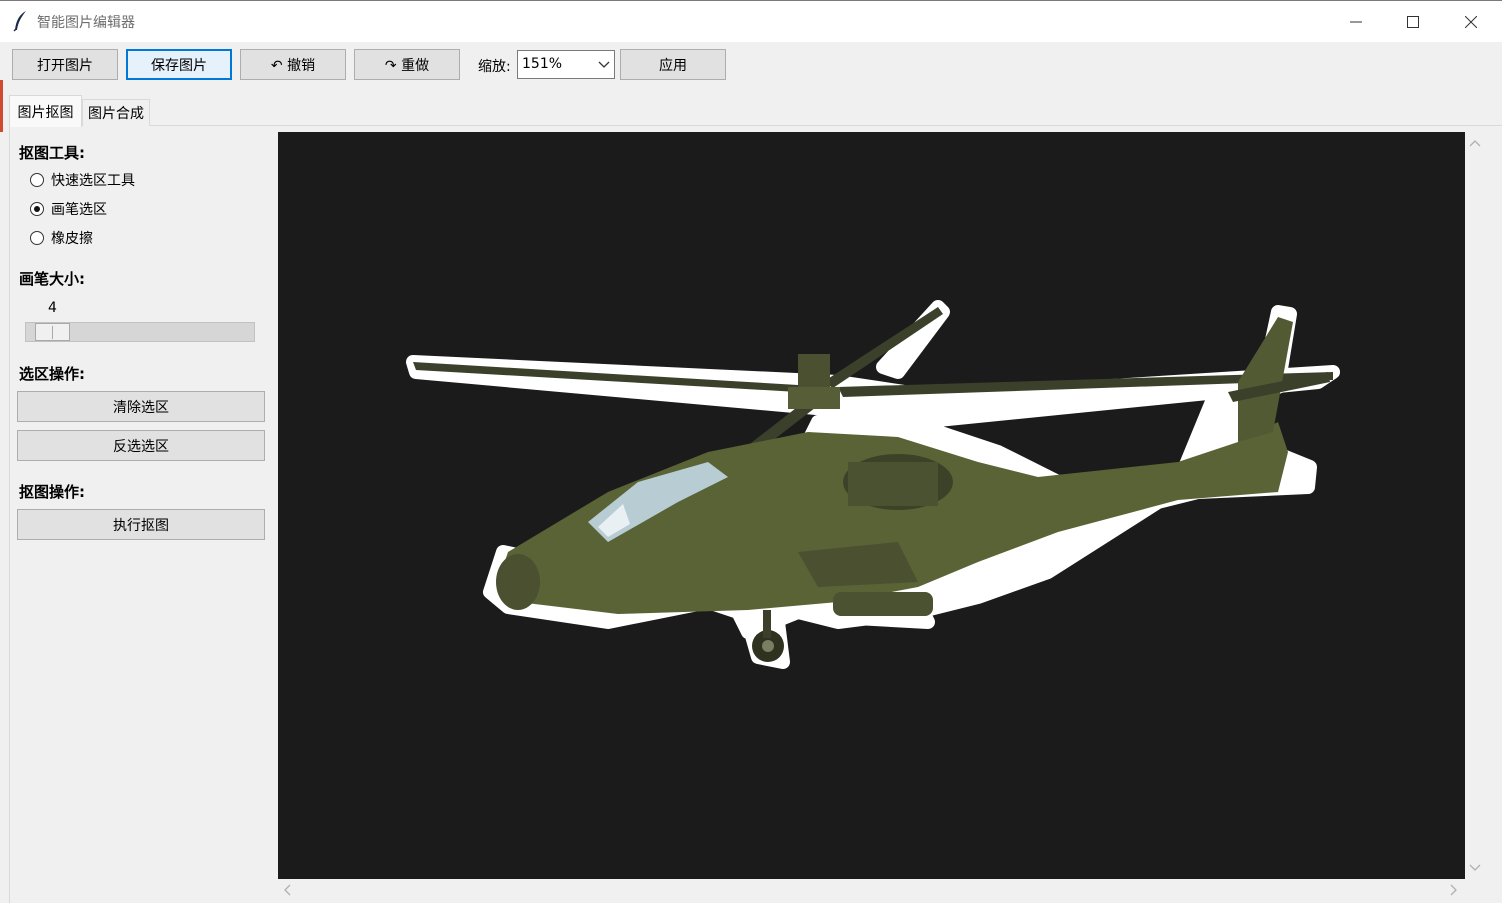  I want to click on close-button, so click(1471, 22).